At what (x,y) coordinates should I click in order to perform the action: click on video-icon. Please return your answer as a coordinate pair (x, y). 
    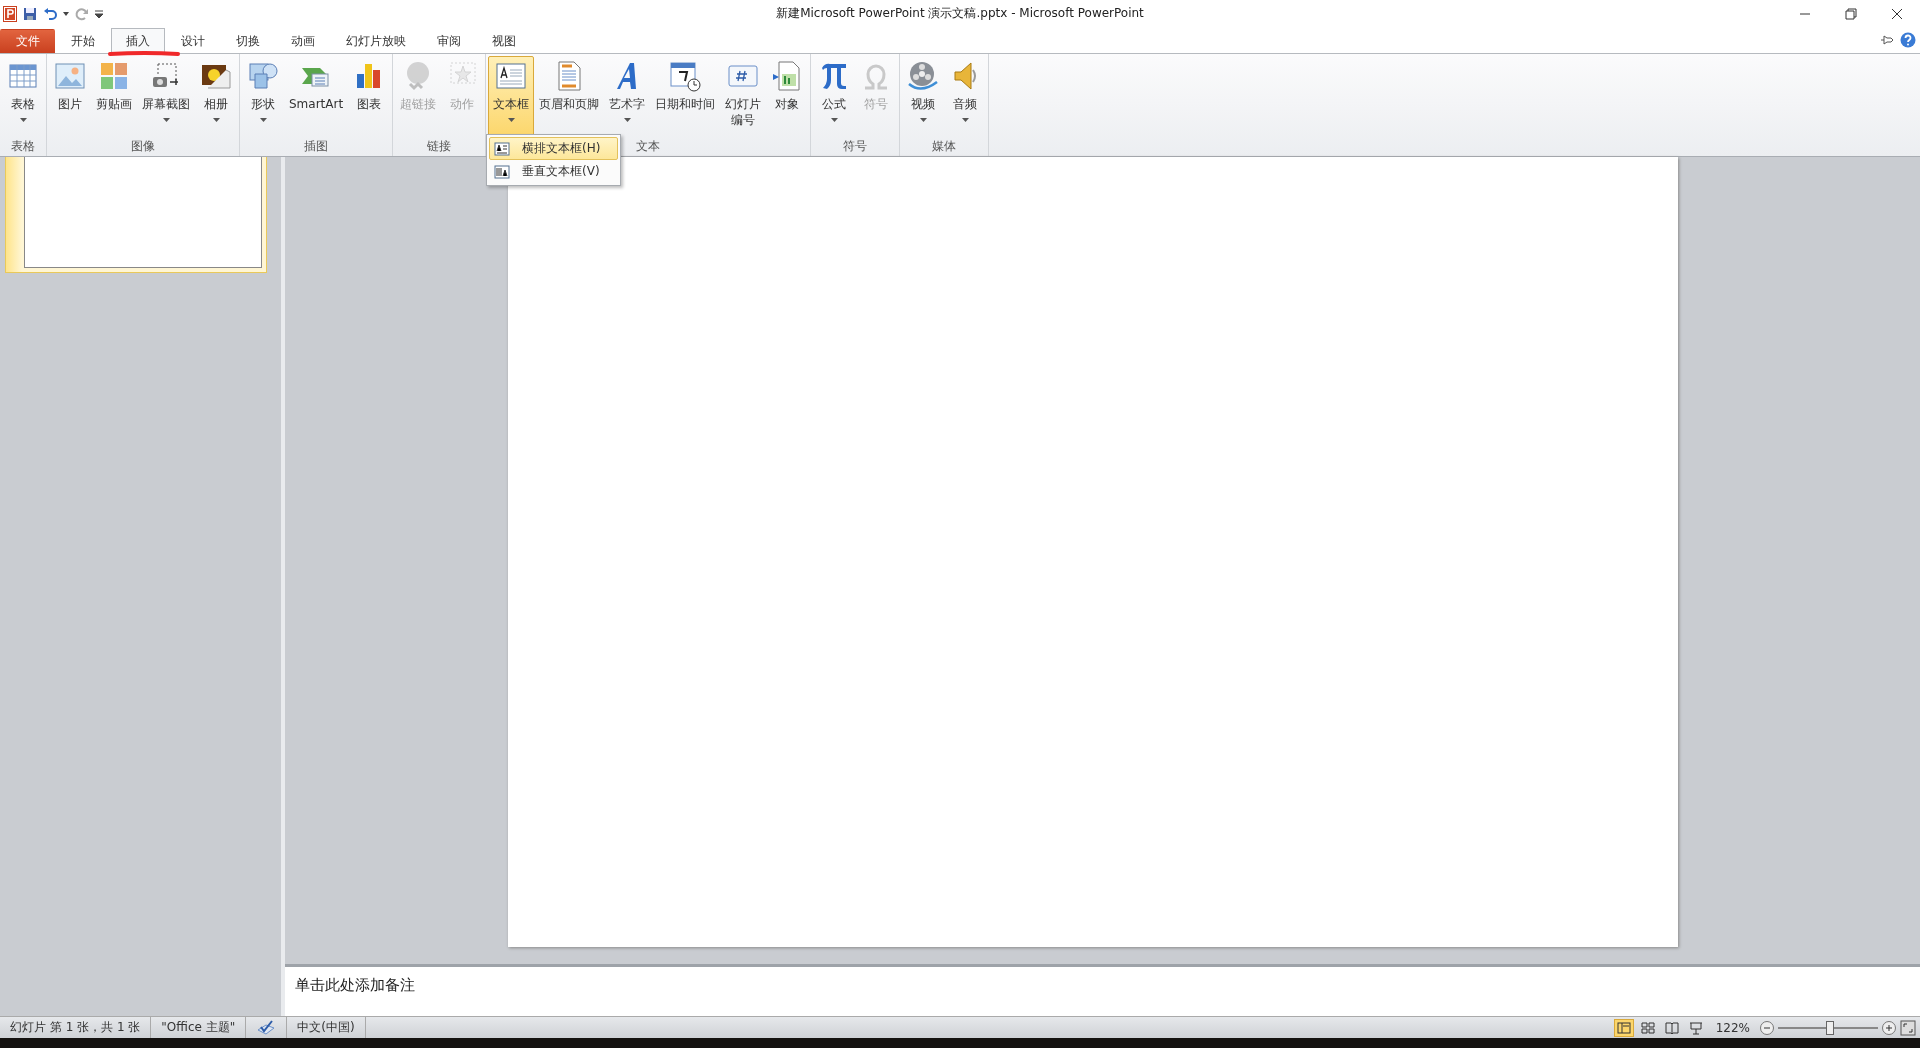
    Looking at the image, I should click on (923, 76).